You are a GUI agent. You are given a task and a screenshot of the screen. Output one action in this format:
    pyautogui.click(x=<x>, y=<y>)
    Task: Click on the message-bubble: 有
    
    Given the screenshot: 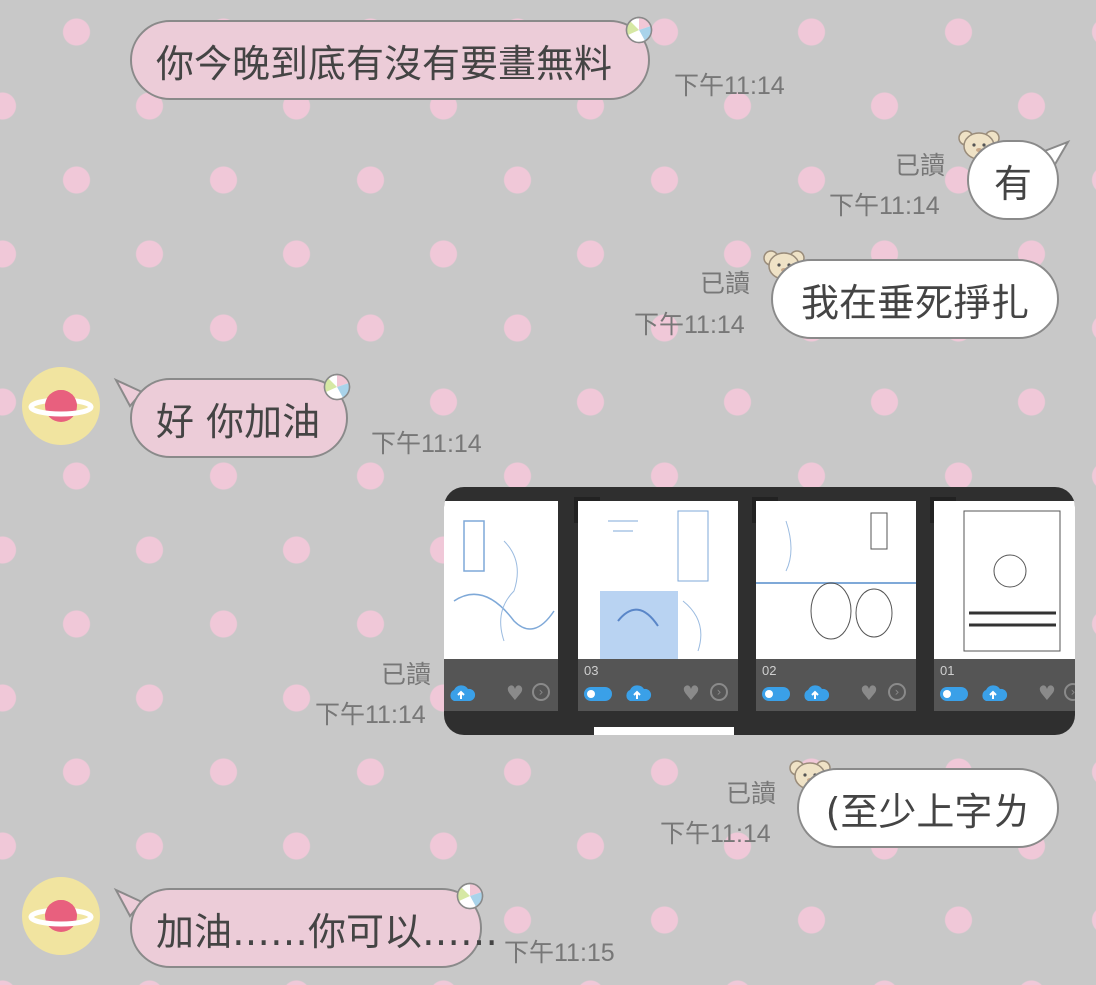 What is the action you would take?
    pyautogui.click(x=1013, y=180)
    